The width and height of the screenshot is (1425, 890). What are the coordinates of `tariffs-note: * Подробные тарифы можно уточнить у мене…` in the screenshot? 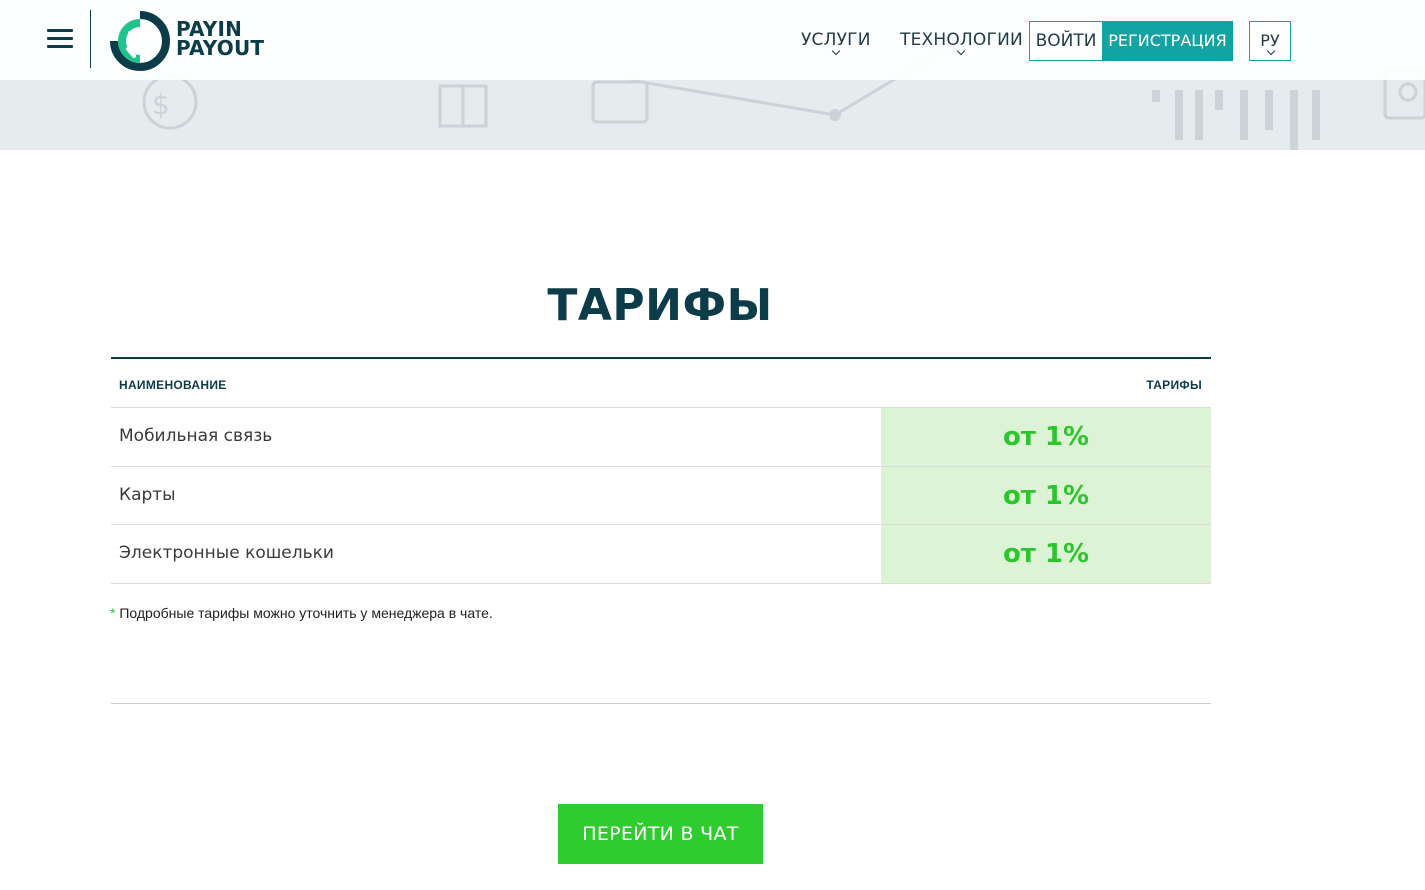 It's located at (301, 613).